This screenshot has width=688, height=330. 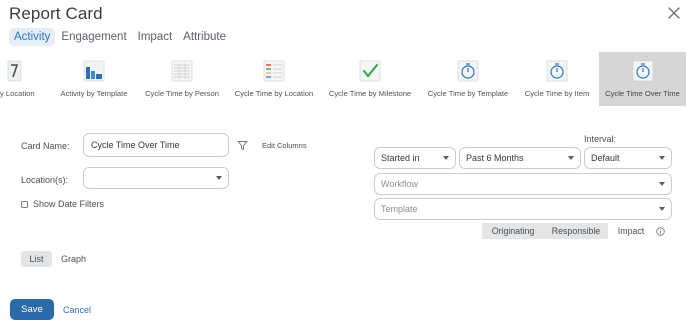 What do you see at coordinates (642, 93) in the screenshot?
I see `report-card-label: Cycle Time Over Time` at bounding box center [642, 93].